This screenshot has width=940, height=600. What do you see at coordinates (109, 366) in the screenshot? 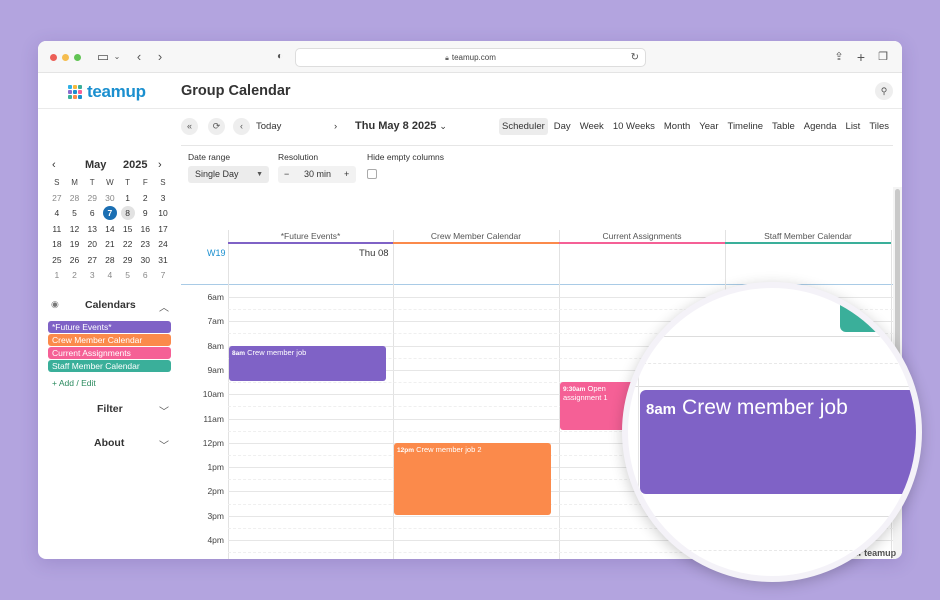
I see `calendar-tag: Staff Member Calendar` at bounding box center [109, 366].